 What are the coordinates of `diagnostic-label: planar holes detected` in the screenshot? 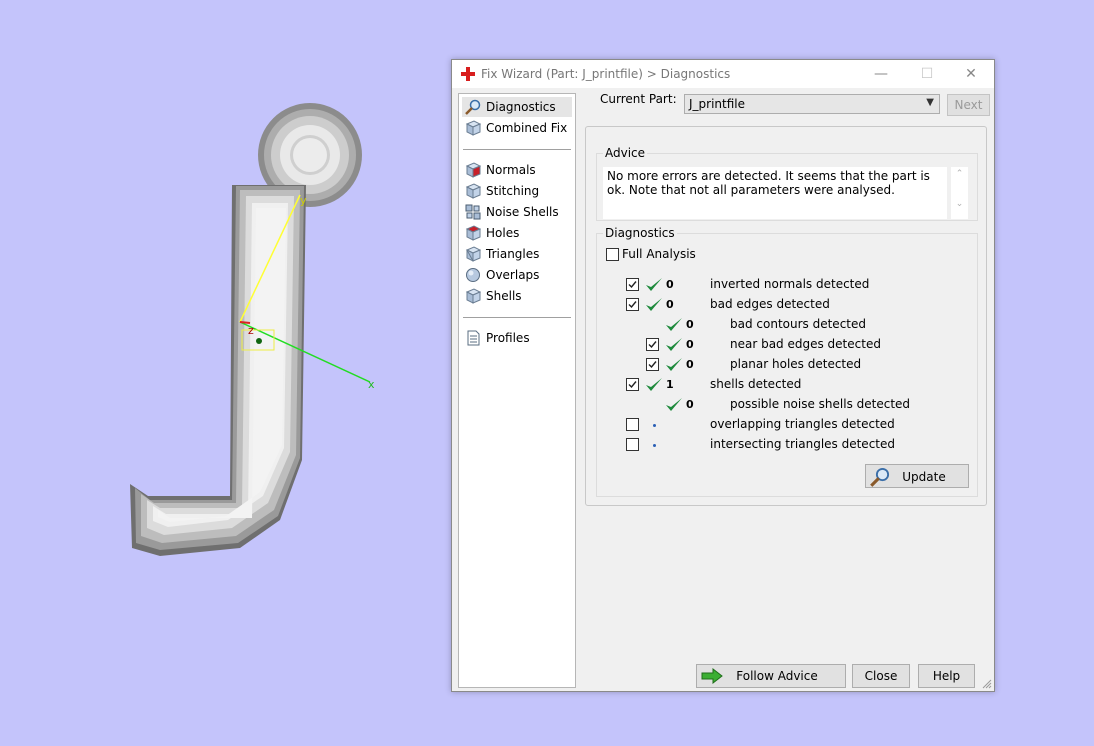 It's located at (796, 364).